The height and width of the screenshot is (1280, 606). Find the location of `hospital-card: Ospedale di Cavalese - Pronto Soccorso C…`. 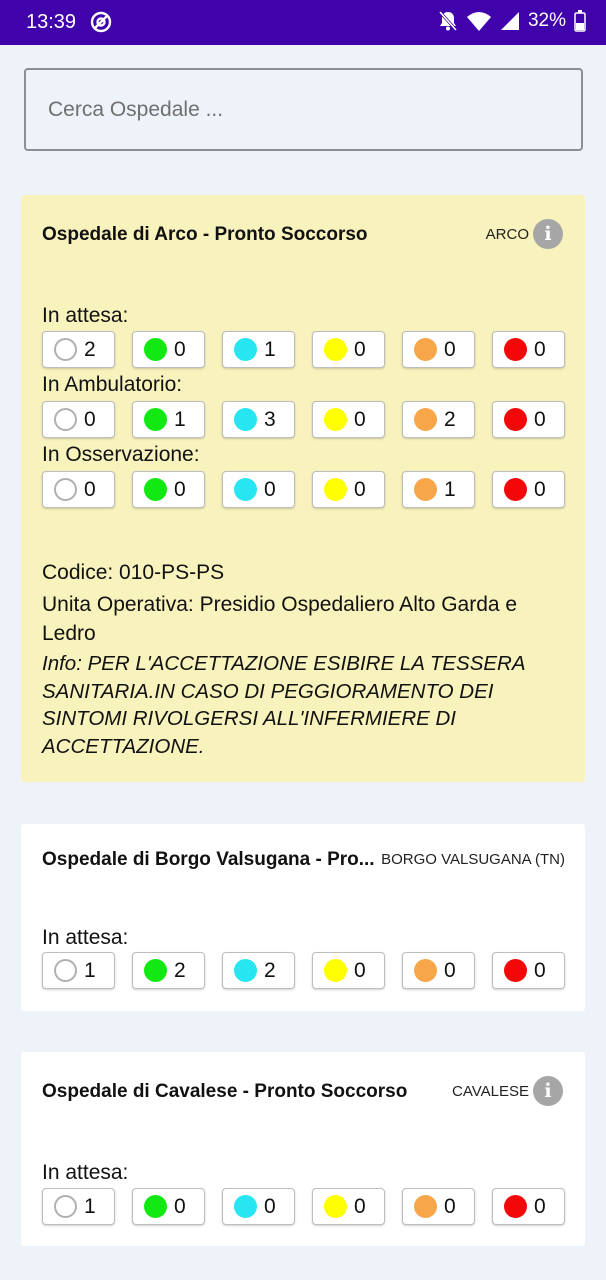

hospital-card: Ospedale di Cavalese - Pronto Soccorso C… is located at coordinates (303, 1149).